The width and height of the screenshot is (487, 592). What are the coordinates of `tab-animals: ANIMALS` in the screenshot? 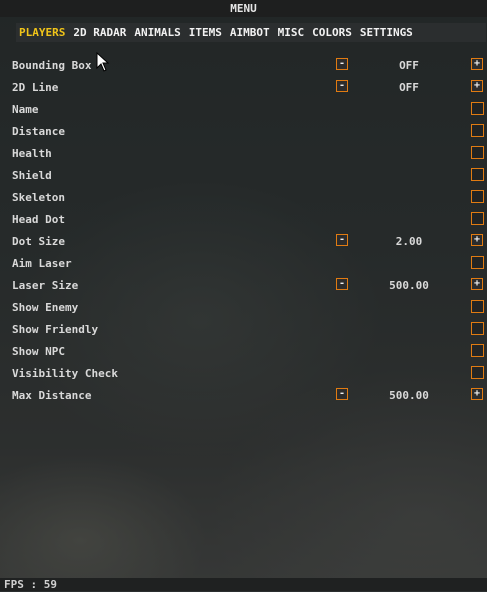 It's located at (157, 32).